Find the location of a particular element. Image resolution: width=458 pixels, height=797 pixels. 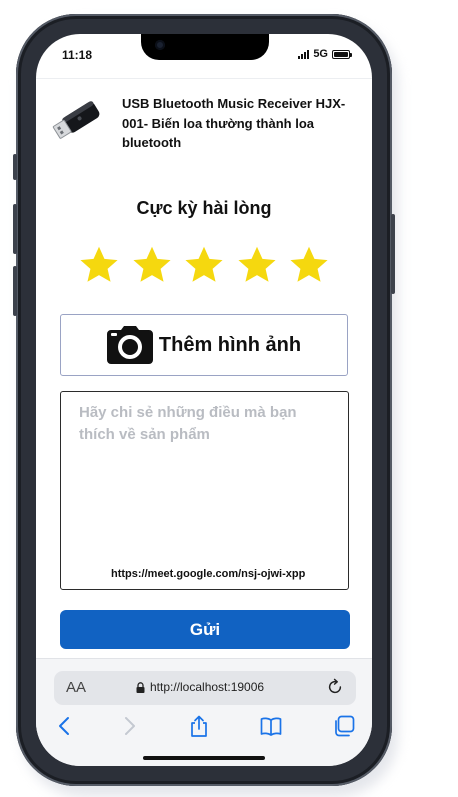

header-divider is located at coordinates (204, 78).